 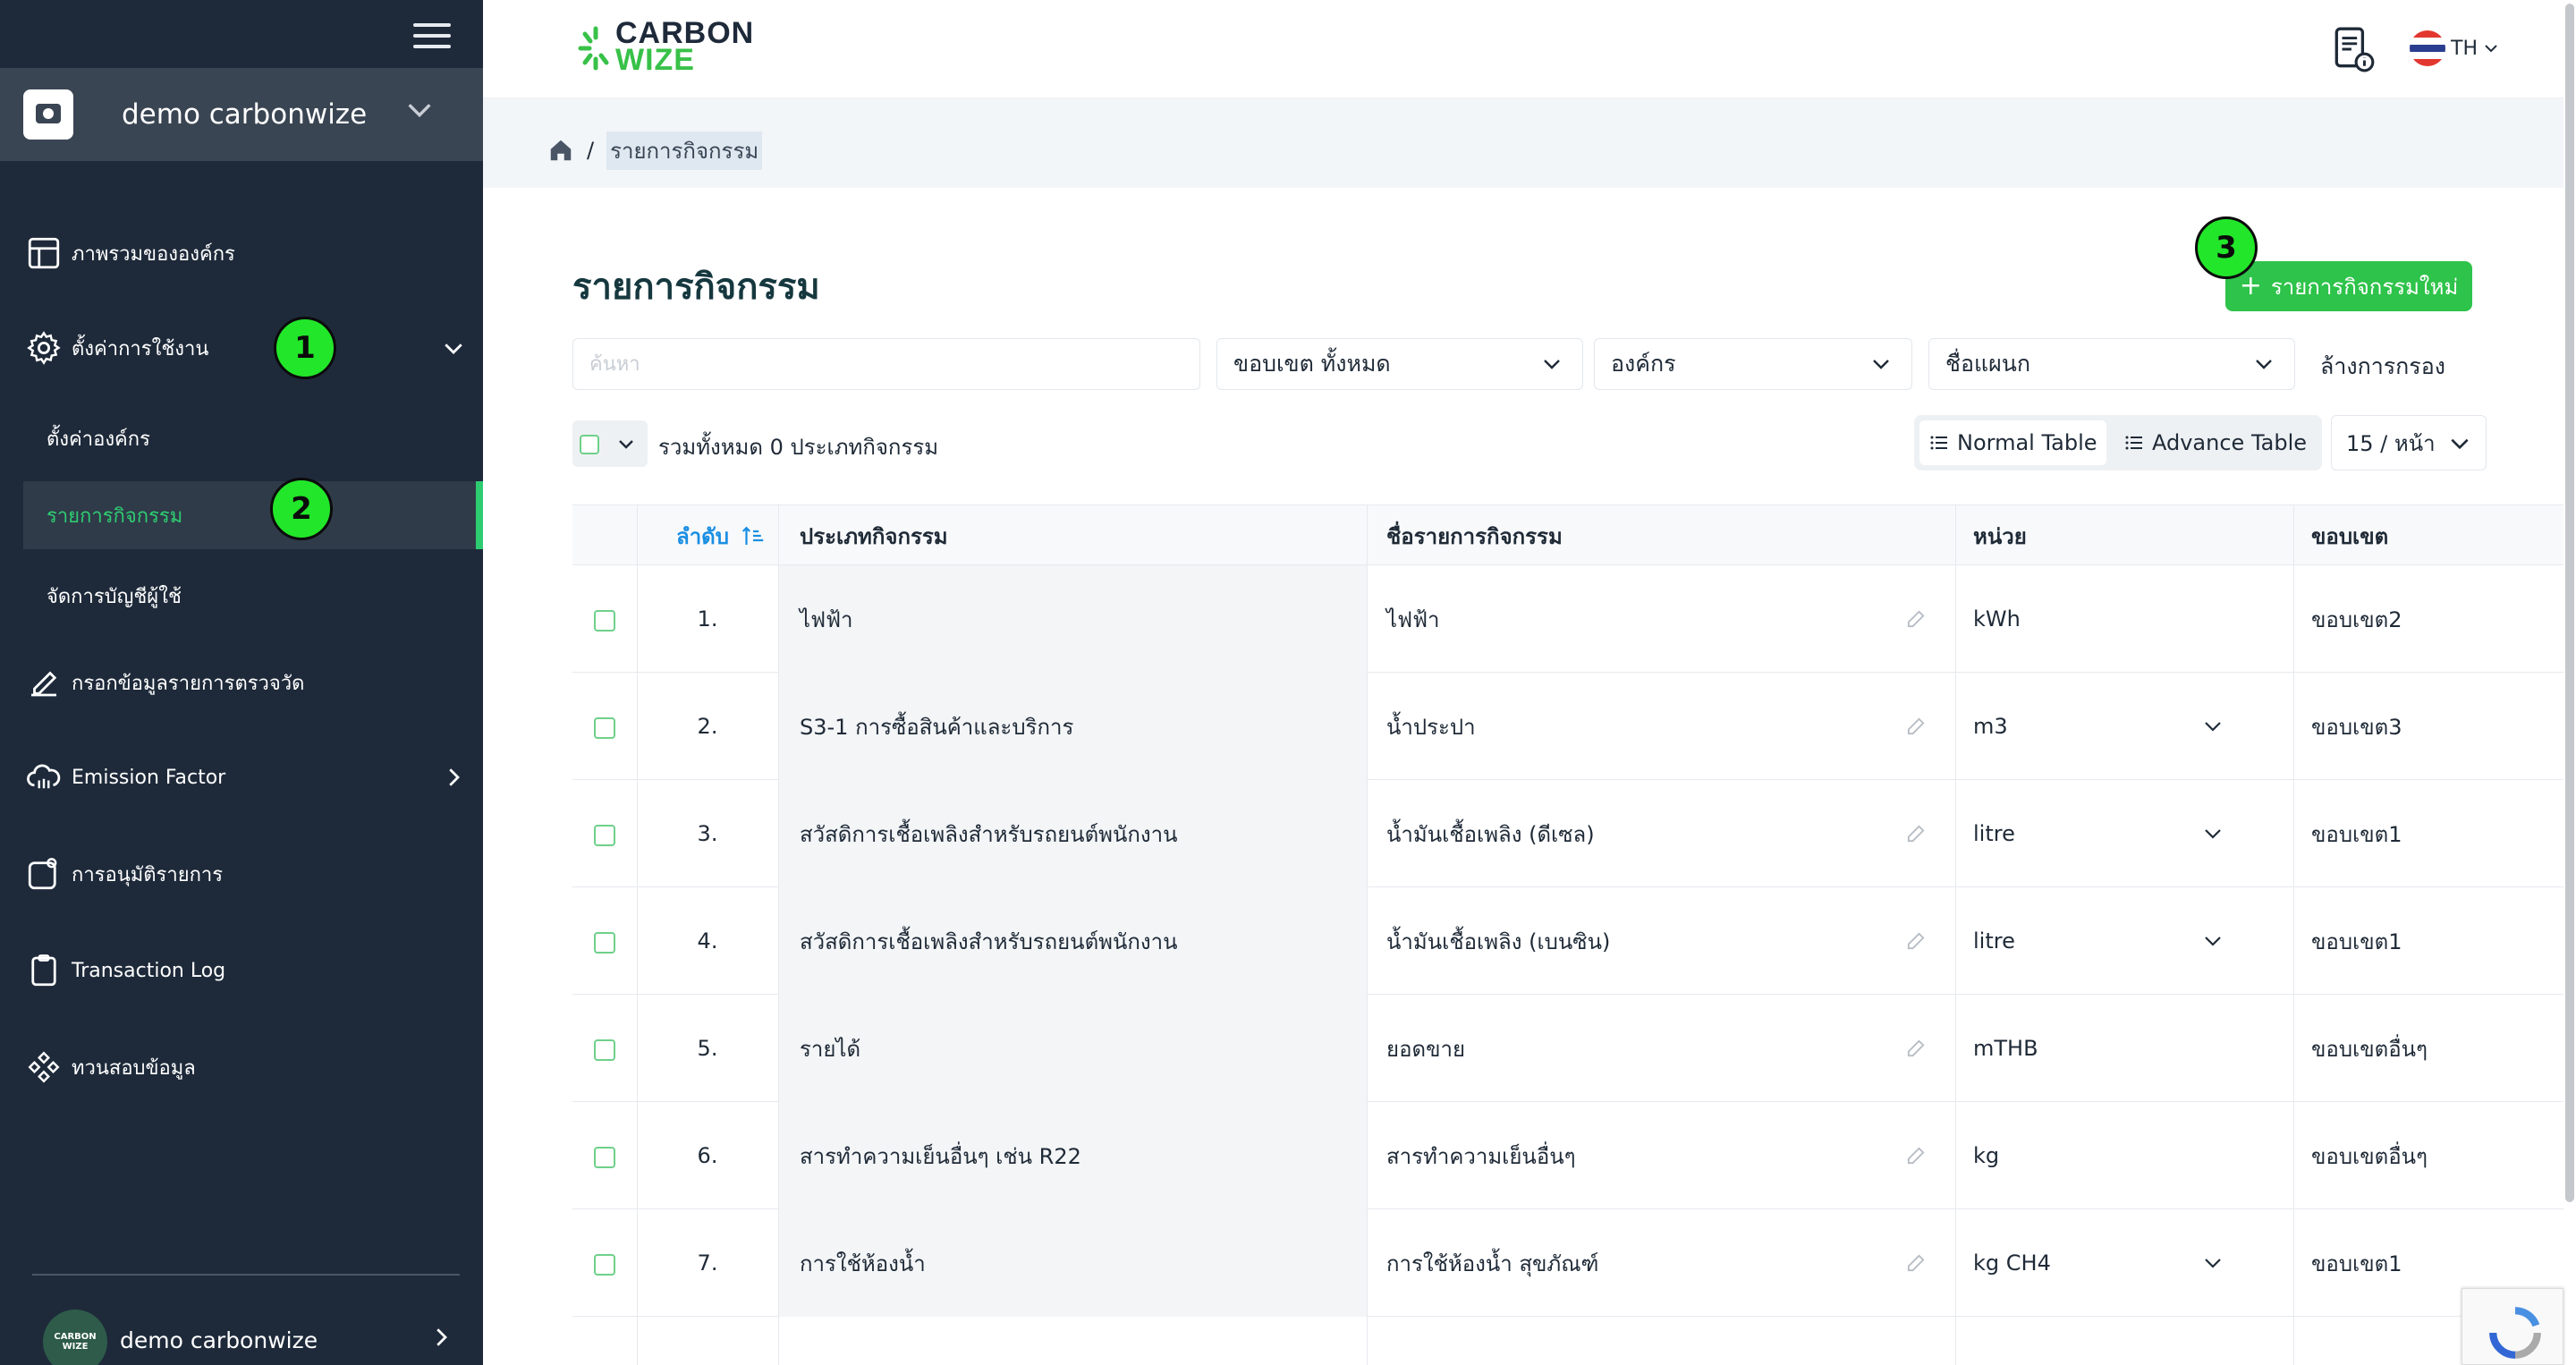 I want to click on select-all-dropdown, so click(x=610, y=443).